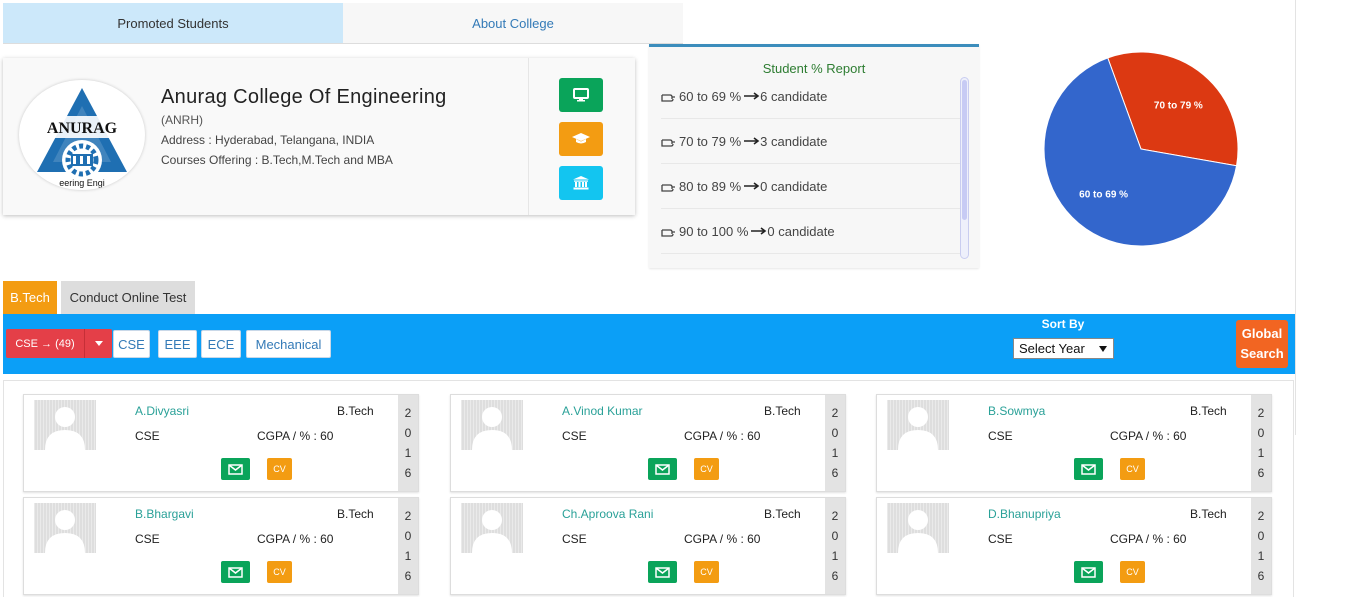  Describe the element at coordinates (131, 344) in the screenshot. I see `dept-button-cse: CSE` at that location.